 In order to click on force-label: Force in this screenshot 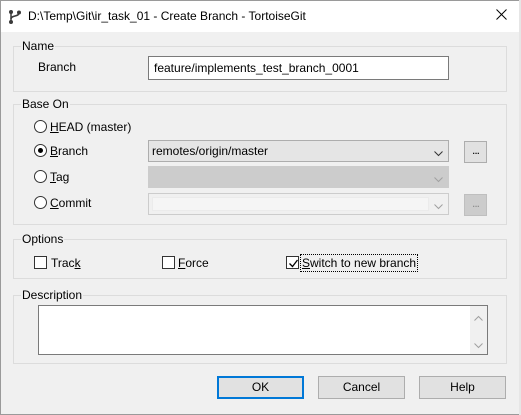, I will do `click(193, 263)`.